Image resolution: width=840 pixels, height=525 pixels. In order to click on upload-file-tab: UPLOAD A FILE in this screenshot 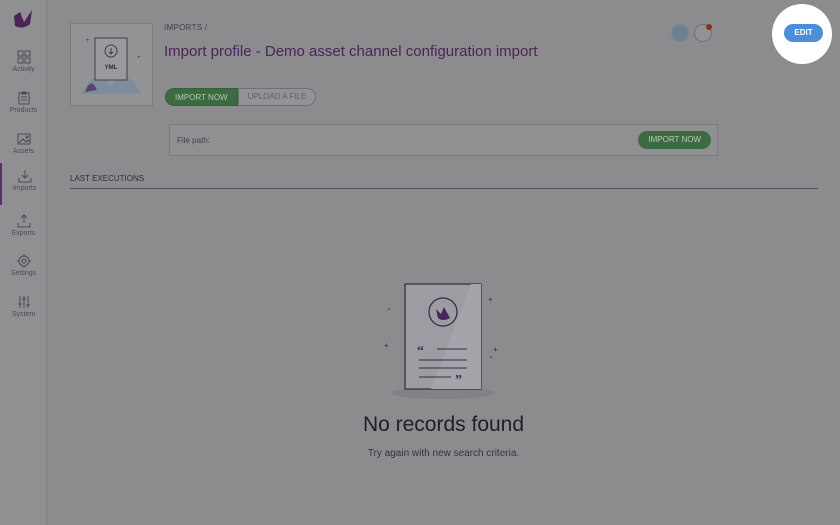, I will do `click(277, 97)`.